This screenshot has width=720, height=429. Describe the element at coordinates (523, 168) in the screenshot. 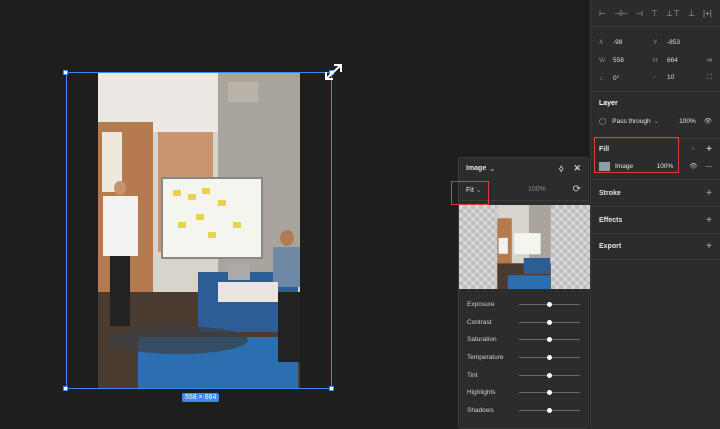

I see `popup-header: Image ⌄ ◊ ✕` at that location.